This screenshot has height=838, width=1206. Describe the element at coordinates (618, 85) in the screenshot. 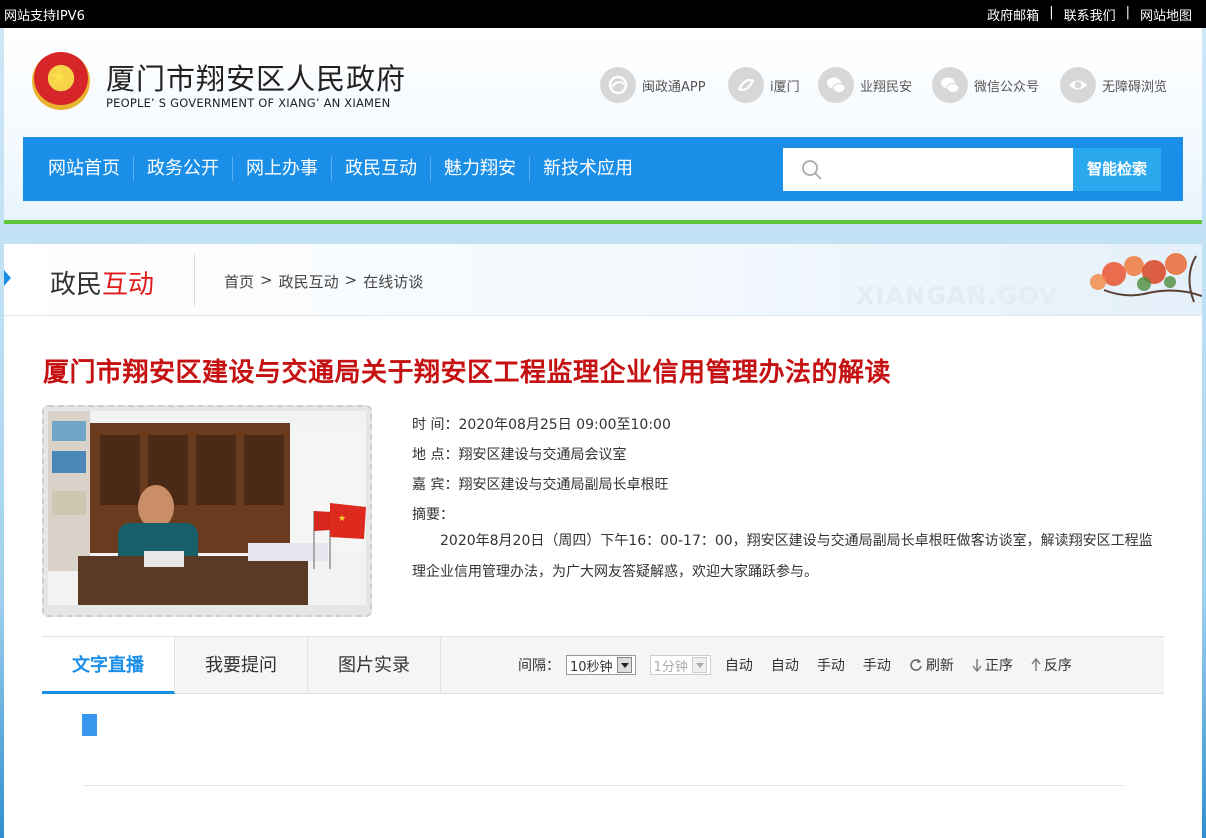

I see `minzhengtong-icon` at that location.